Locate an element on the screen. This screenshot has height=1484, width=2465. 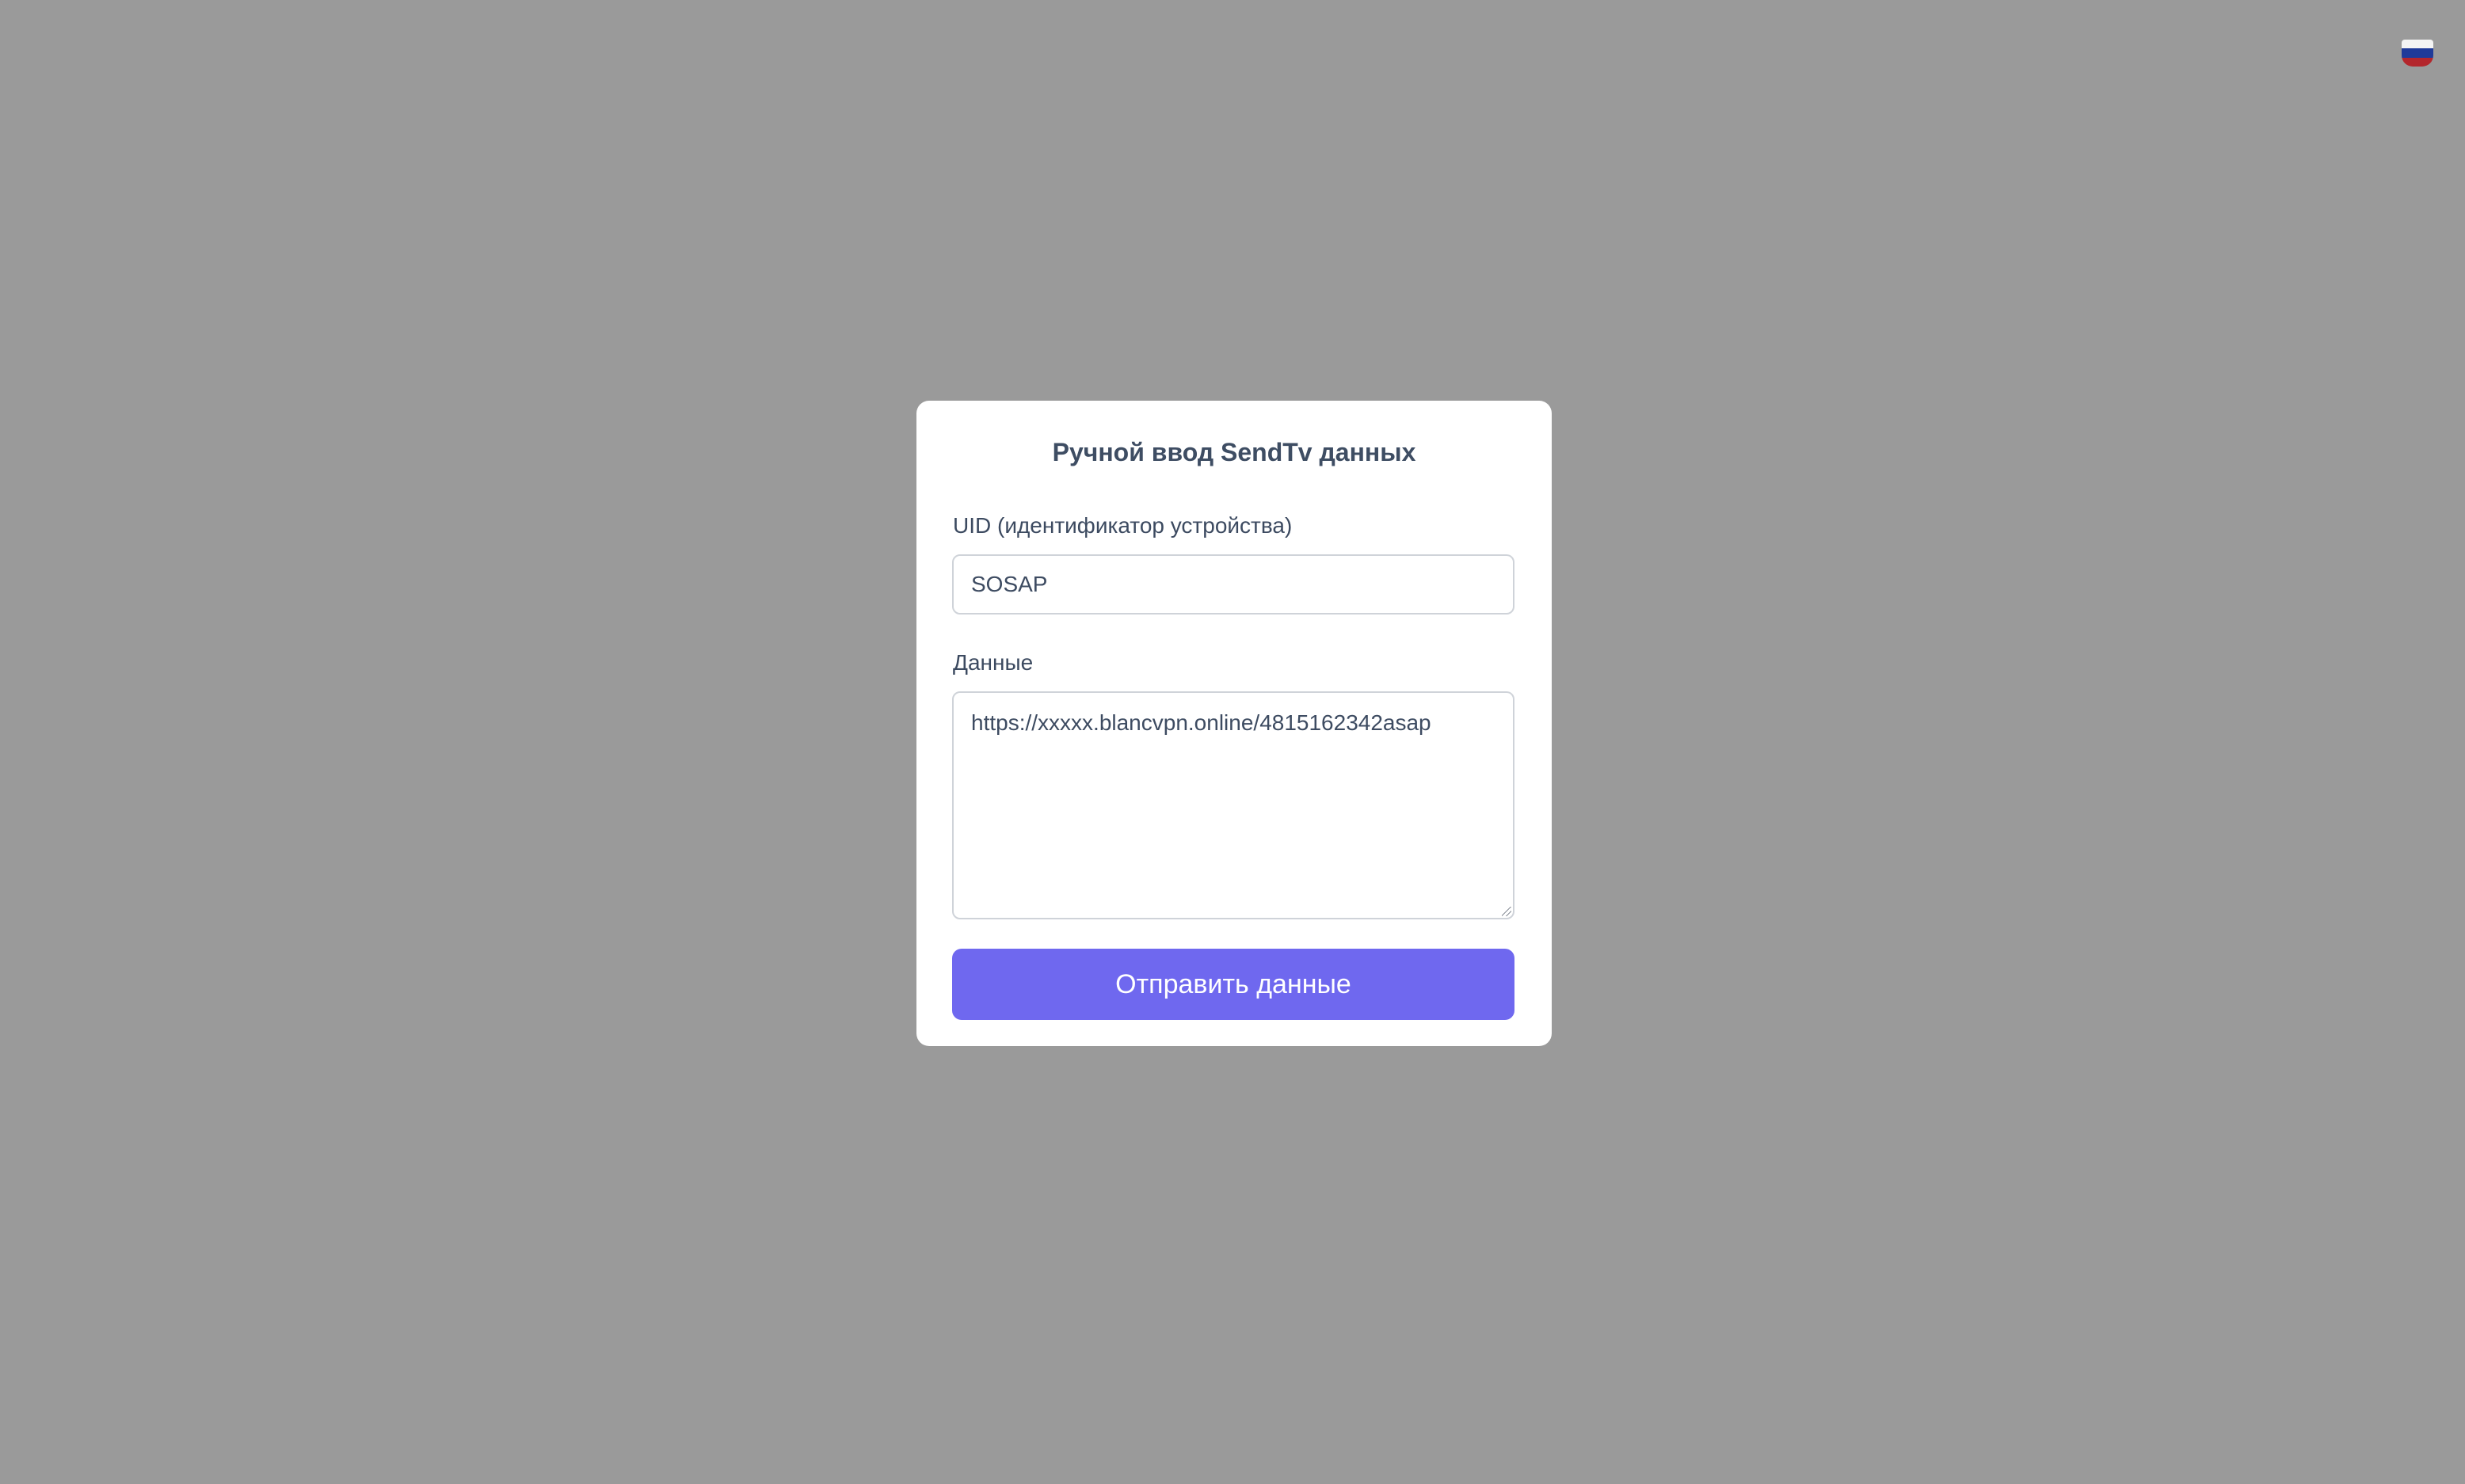
flag-blue-stripe is located at coordinates (2417, 53).